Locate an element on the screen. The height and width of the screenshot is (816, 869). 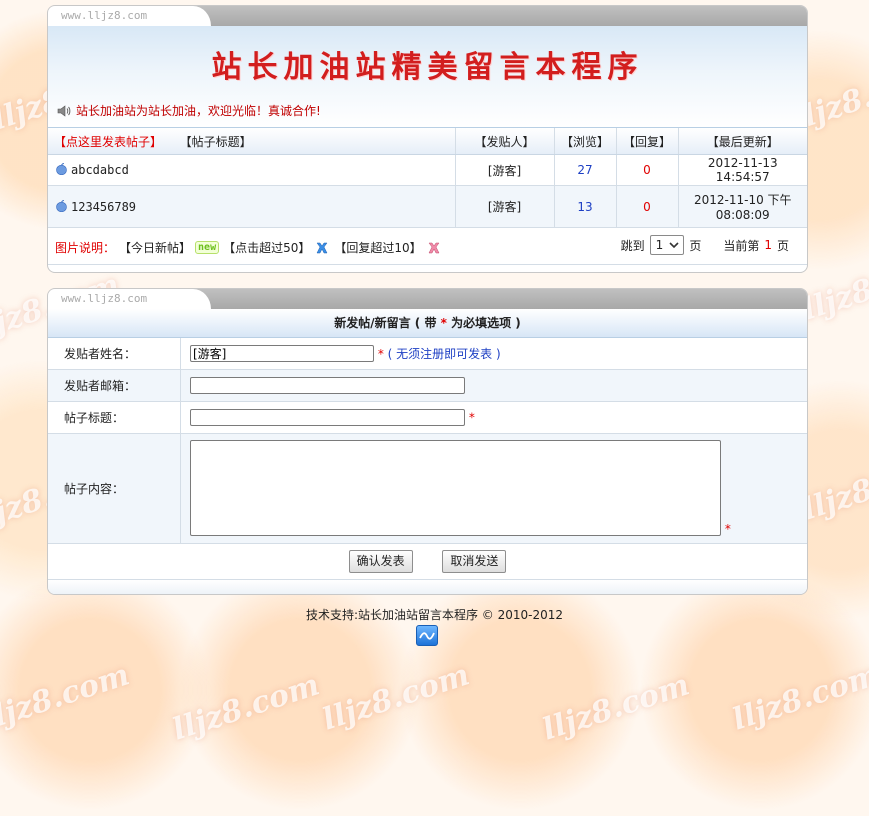
name-hint-text: 无须注册即可发表 is located at coordinates (444, 353).